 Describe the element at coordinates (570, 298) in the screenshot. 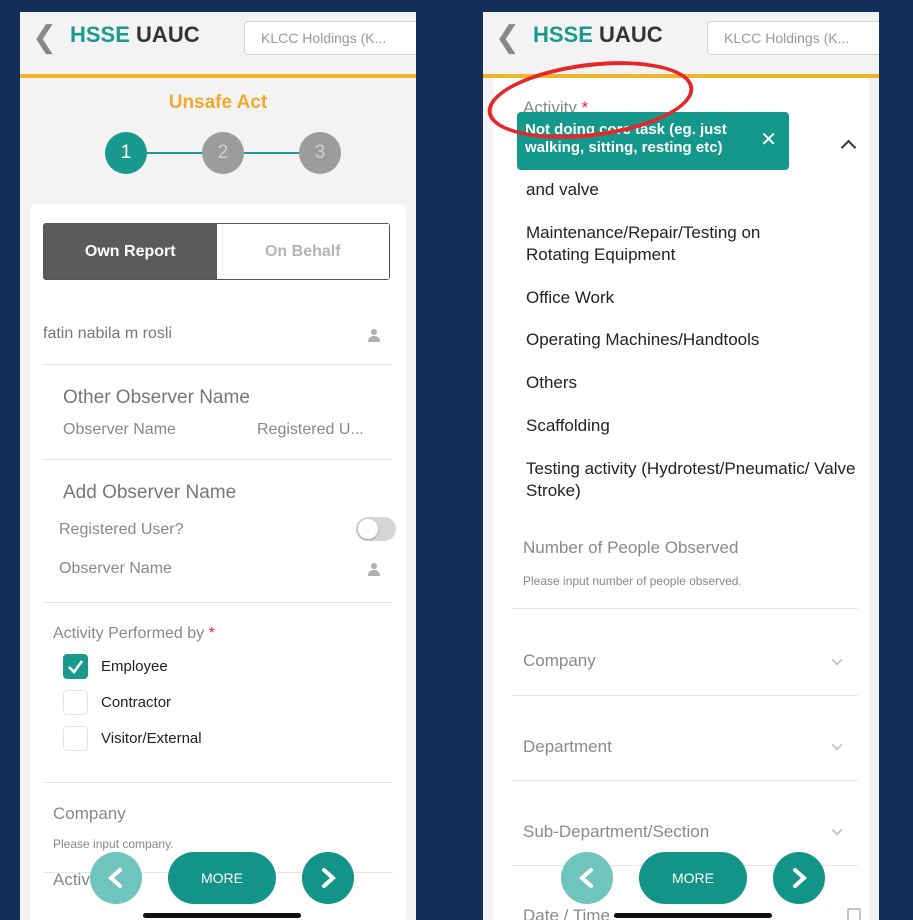

I see `dropdown-option: Office Work` at that location.